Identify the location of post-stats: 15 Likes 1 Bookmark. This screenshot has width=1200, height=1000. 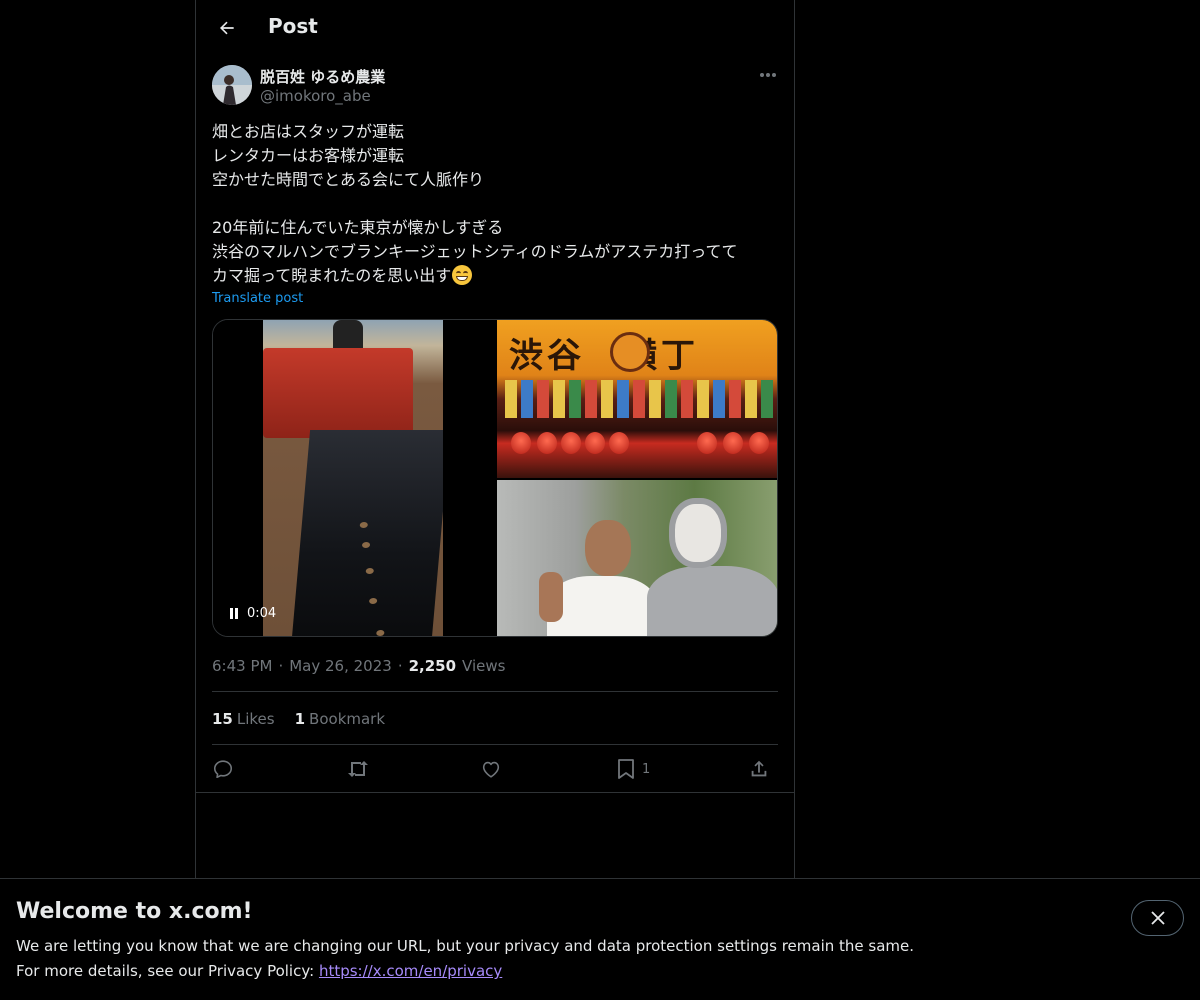
(298, 719).